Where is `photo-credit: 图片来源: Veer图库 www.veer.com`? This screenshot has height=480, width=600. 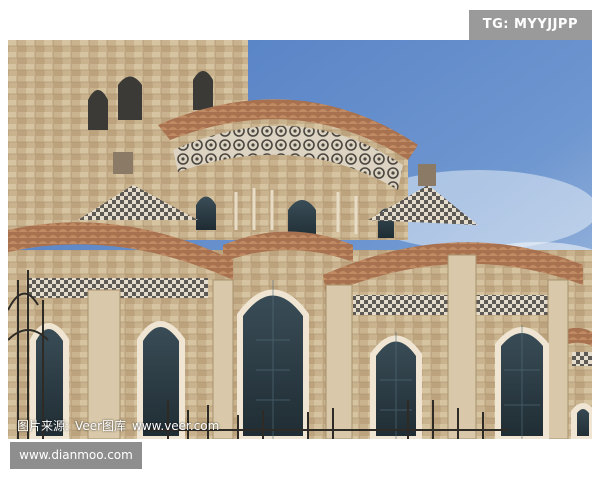
photo-credit: 图片来源: Veer图库 www.veer.com is located at coordinates (121, 425).